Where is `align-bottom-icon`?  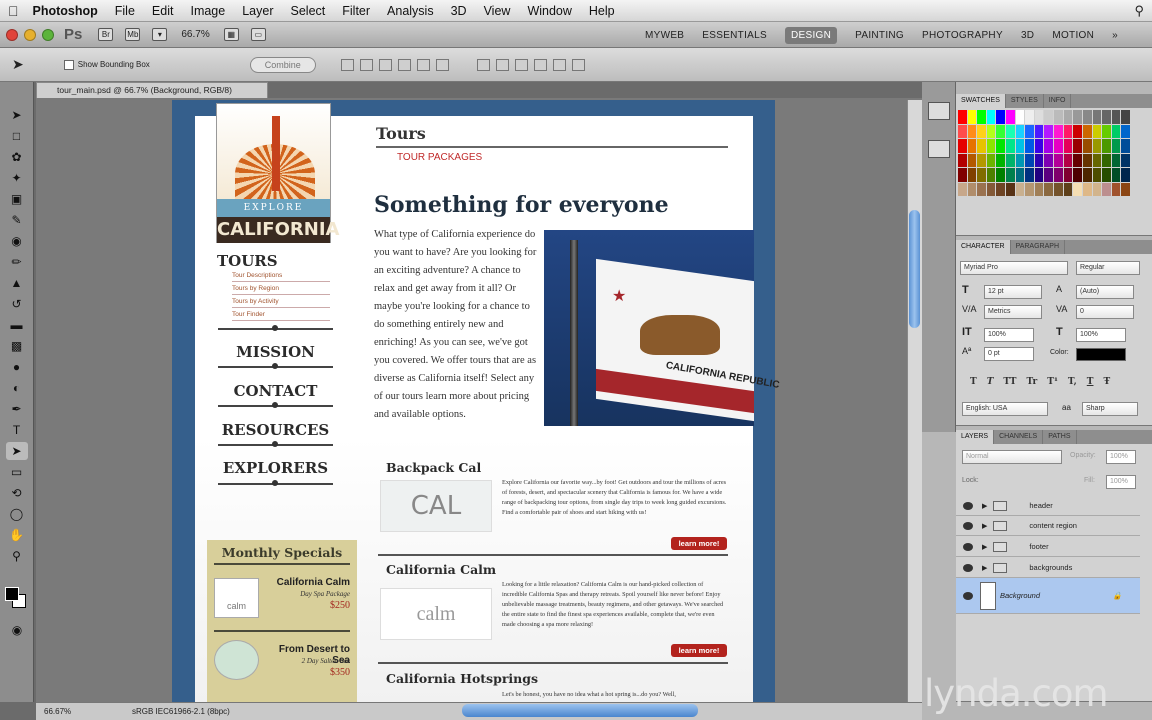 align-bottom-icon is located at coordinates (385, 64).